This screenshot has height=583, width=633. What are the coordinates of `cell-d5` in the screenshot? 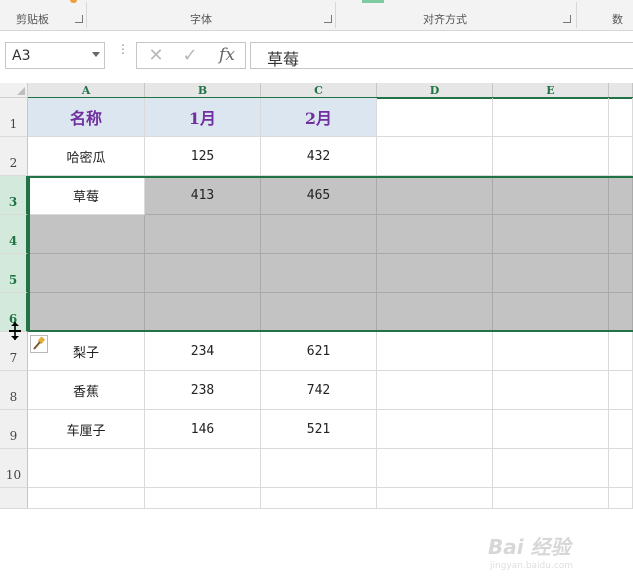 It's located at (435, 273).